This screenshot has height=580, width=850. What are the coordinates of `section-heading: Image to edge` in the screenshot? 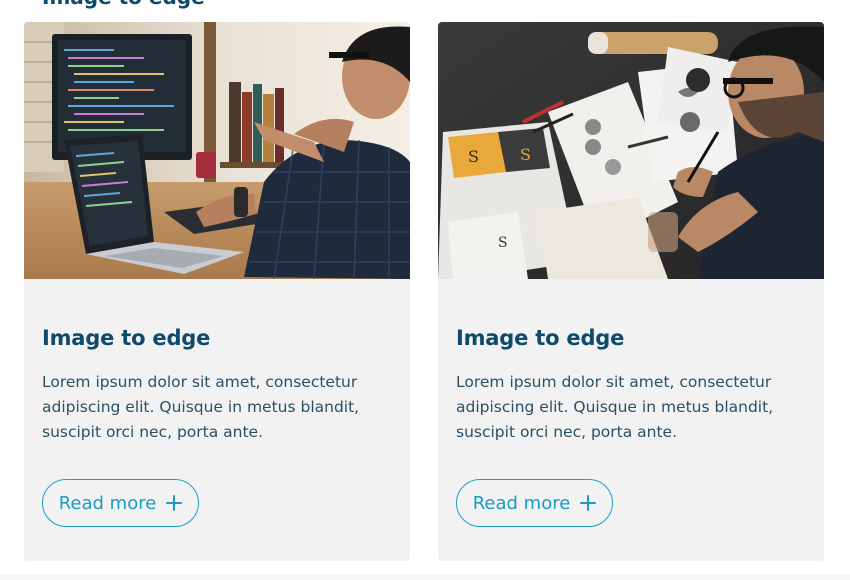 It's located at (123, 4).